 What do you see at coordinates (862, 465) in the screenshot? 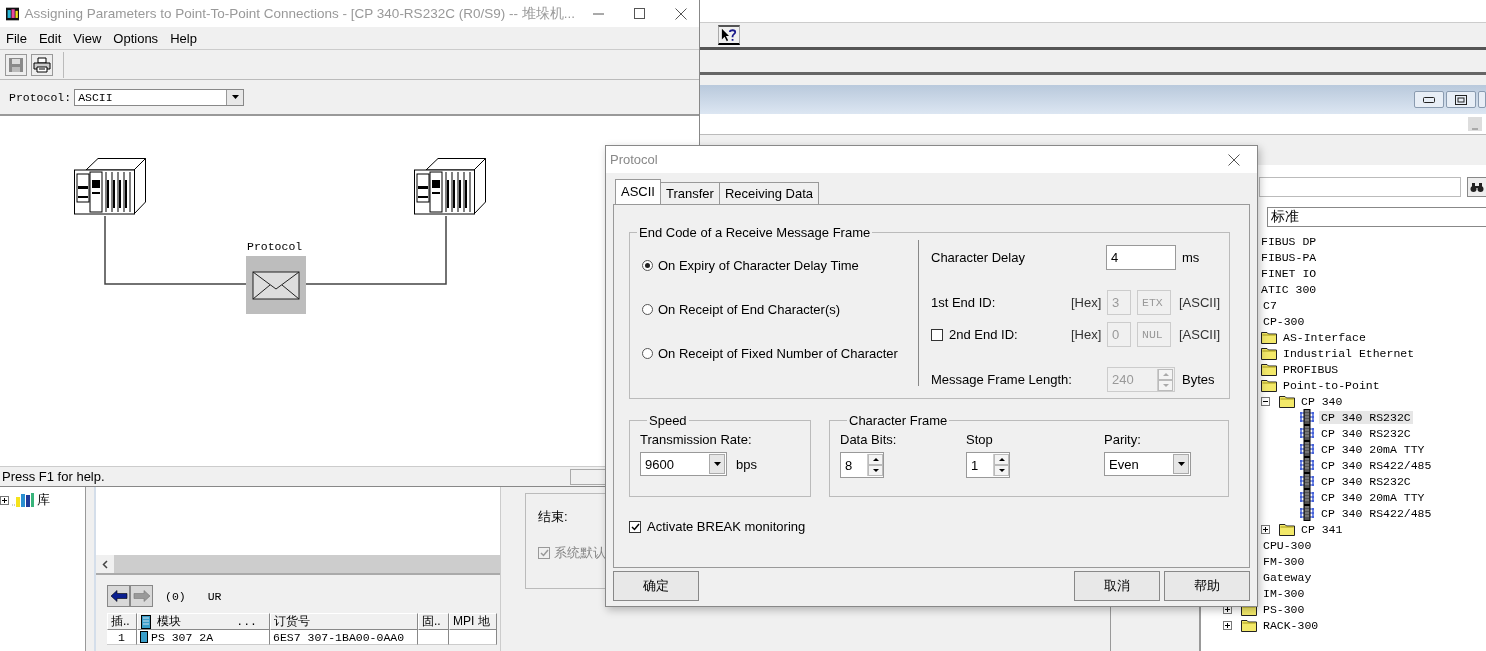
I see `spin-field: 8` at bounding box center [862, 465].